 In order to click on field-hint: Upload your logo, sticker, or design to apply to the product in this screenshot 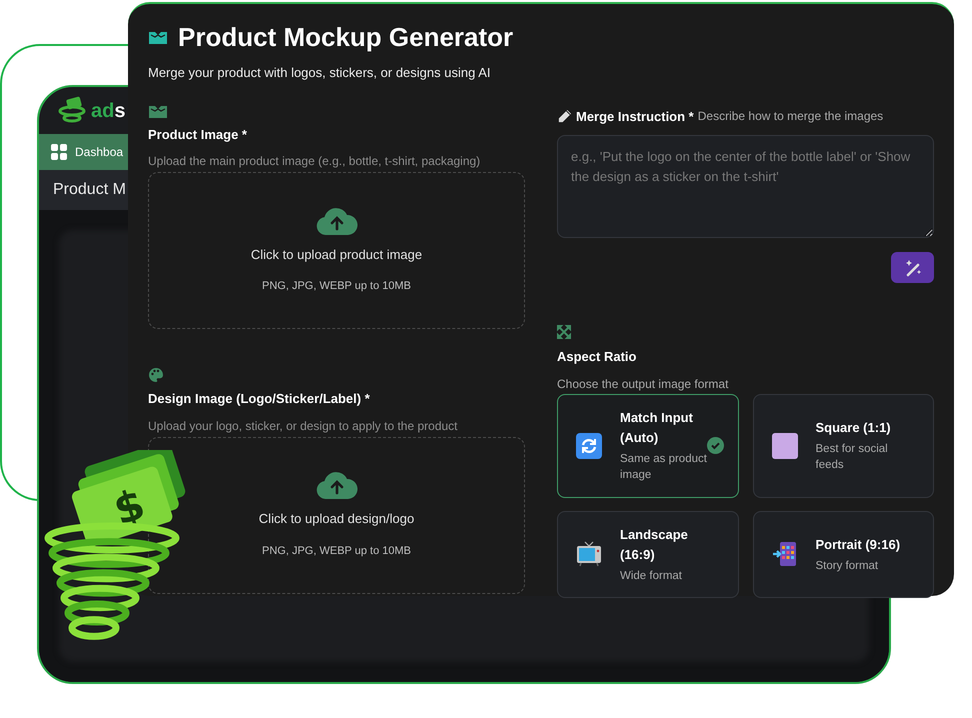, I will do `click(303, 426)`.